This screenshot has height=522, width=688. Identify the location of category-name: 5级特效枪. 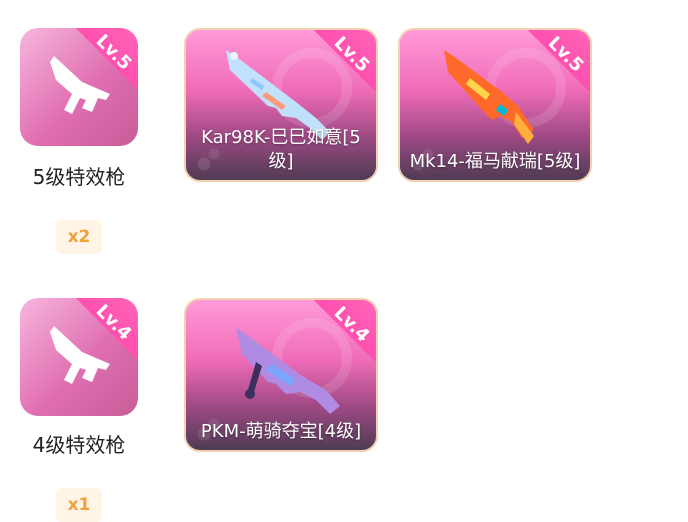
(79, 177).